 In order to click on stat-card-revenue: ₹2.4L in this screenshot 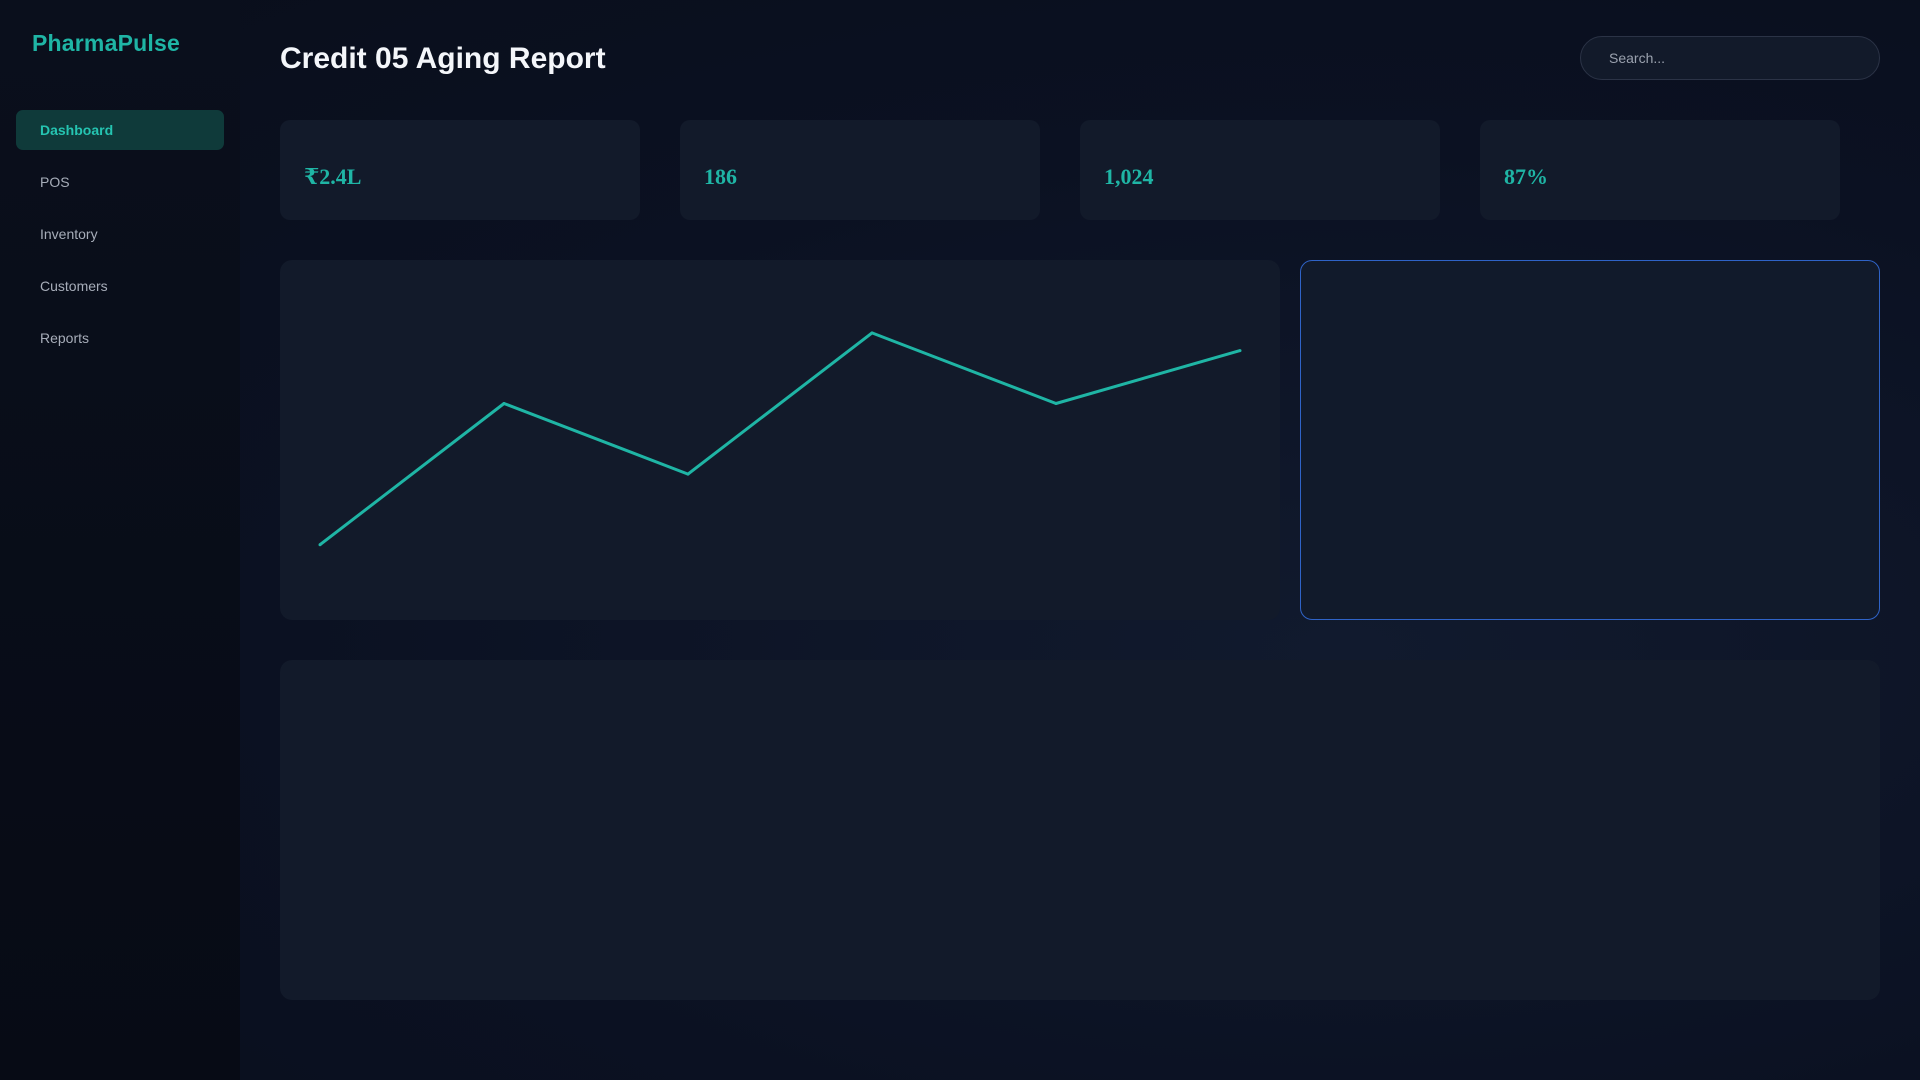, I will do `click(460, 170)`.